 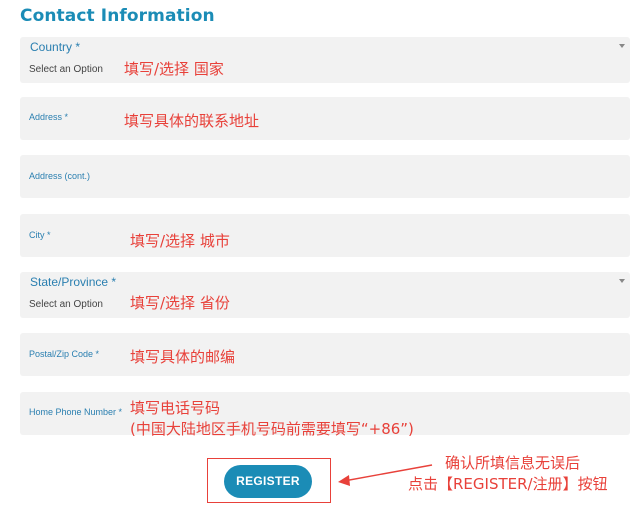 I want to click on register-annotation-line1: 确认所填信息无误后, so click(x=513, y=463).